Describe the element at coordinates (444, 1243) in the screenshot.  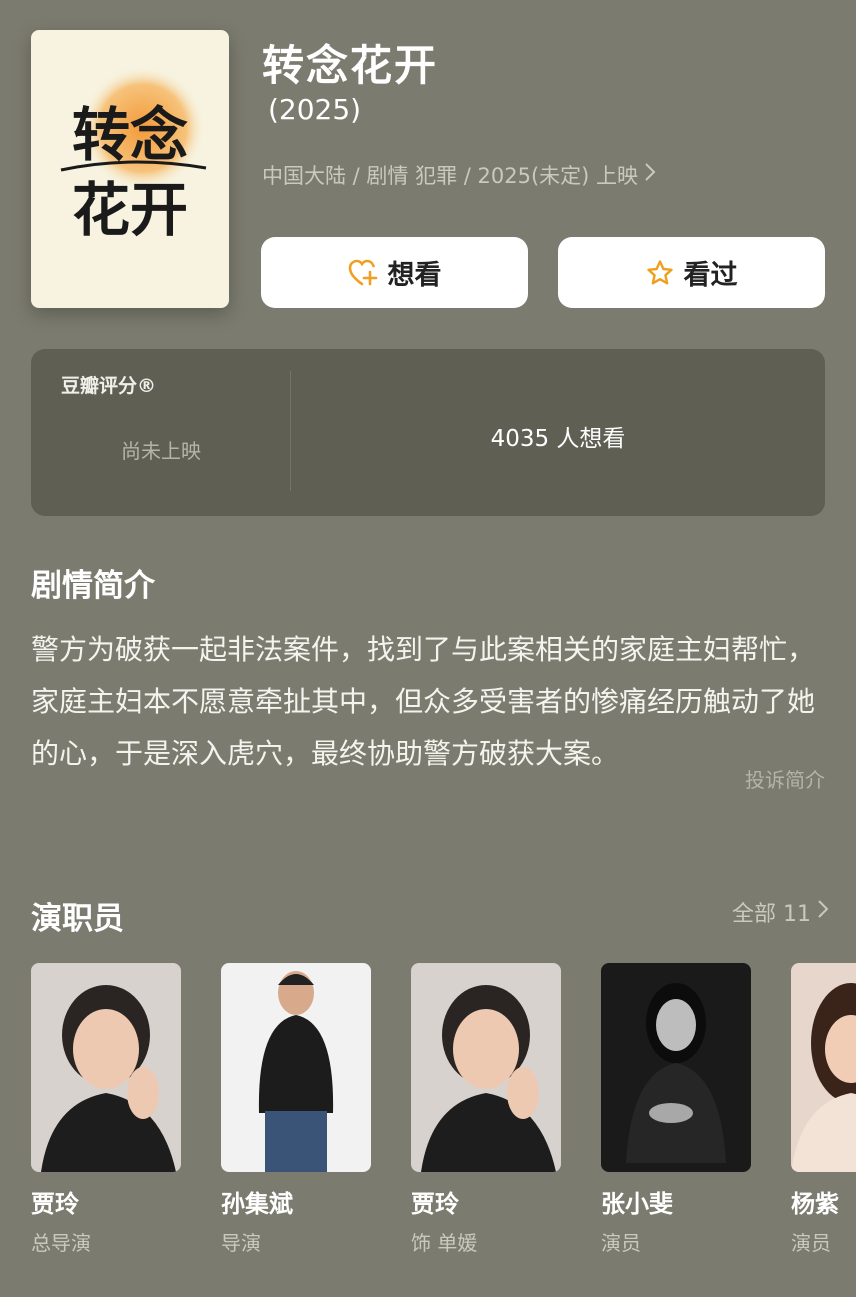
I see `cast-role: 饰 单媛` at that location.